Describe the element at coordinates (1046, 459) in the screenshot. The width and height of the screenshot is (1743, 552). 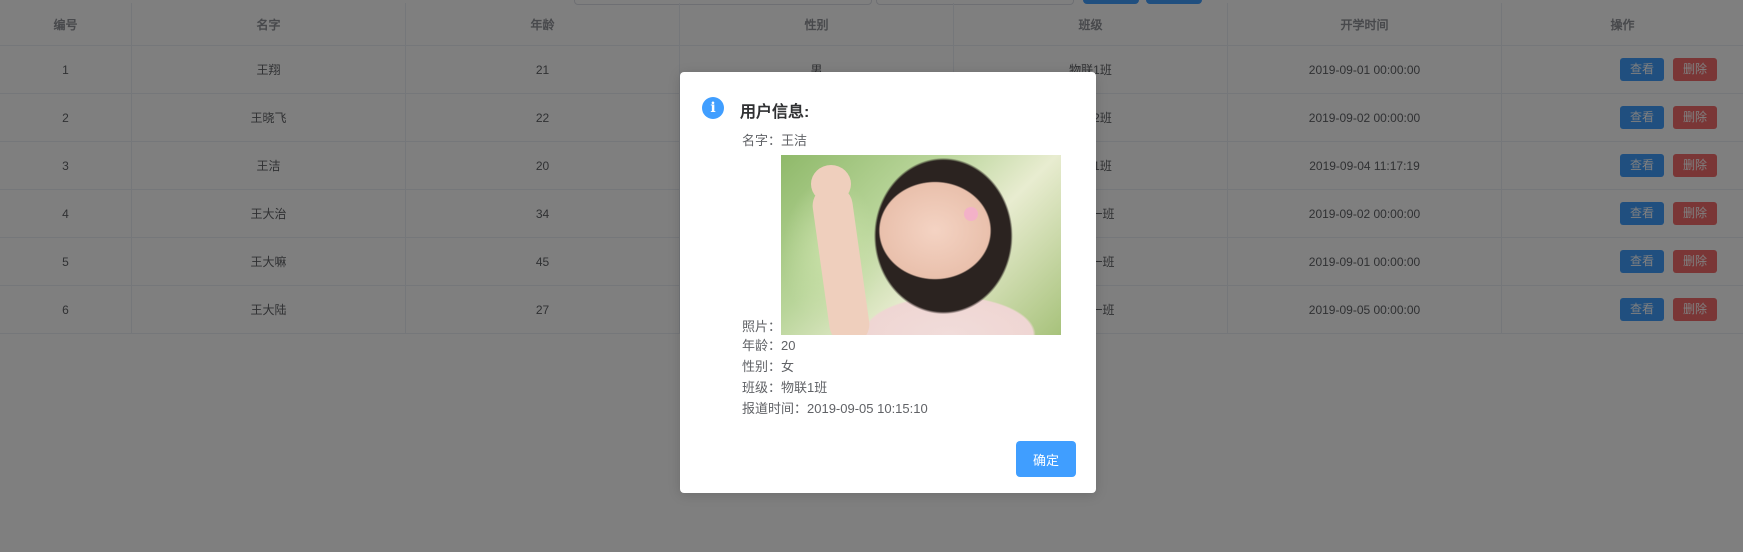
I see `confirm-button: 确定` at that location.